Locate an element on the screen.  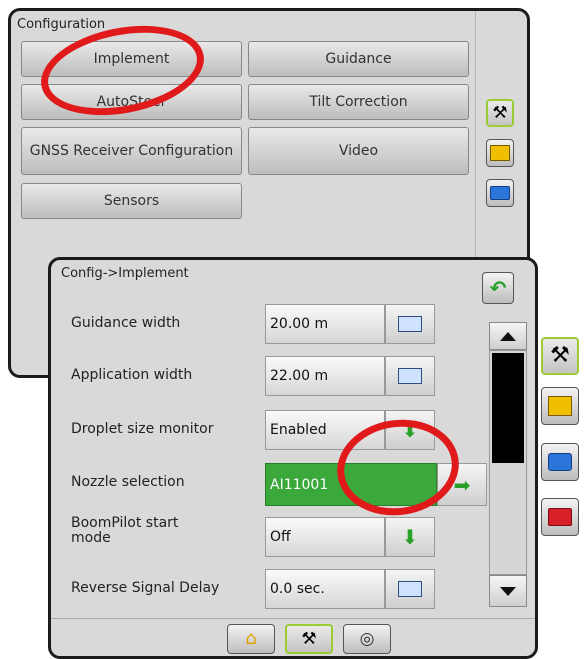
back-button: ↶ is located at coordinates (498, 288).